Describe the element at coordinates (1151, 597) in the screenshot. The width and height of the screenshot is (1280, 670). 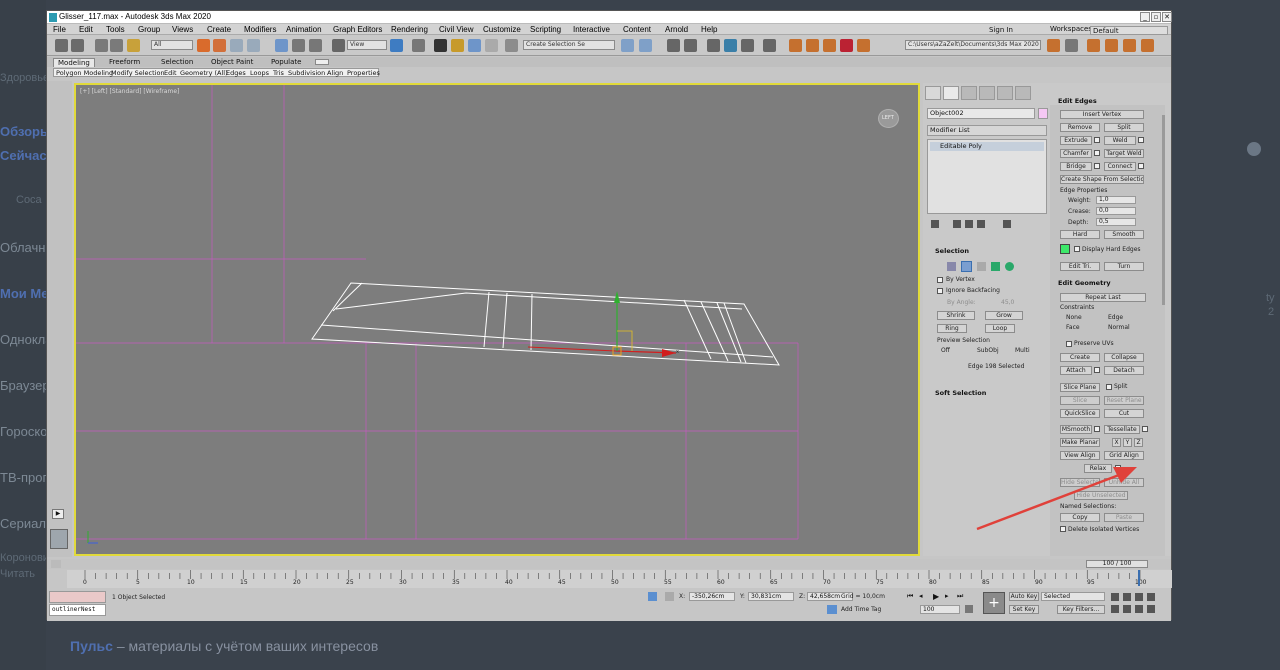
I see `zoom-extents-all-icon` at that location.